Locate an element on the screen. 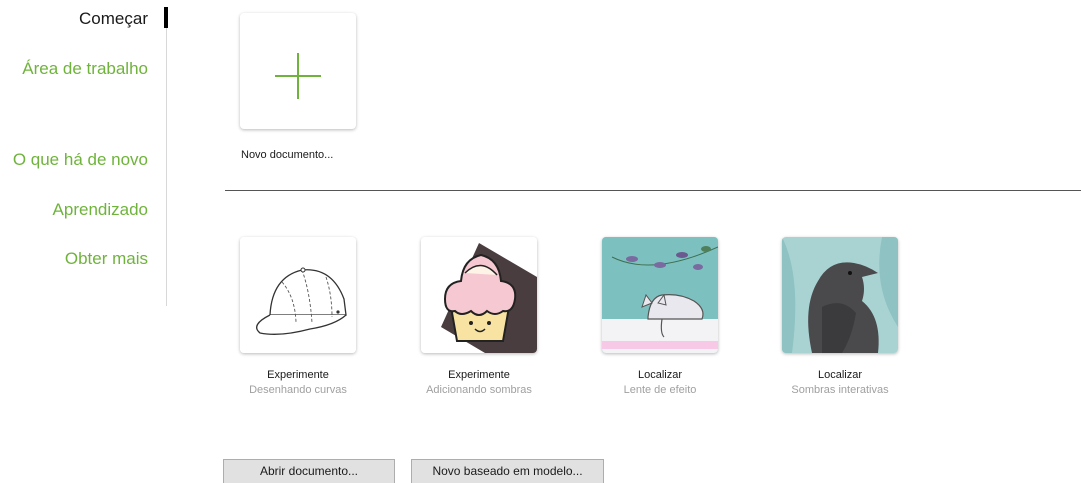 This screenshot has height=483, width=1081. cap-thumbnail is located at coordinates (298, 295).